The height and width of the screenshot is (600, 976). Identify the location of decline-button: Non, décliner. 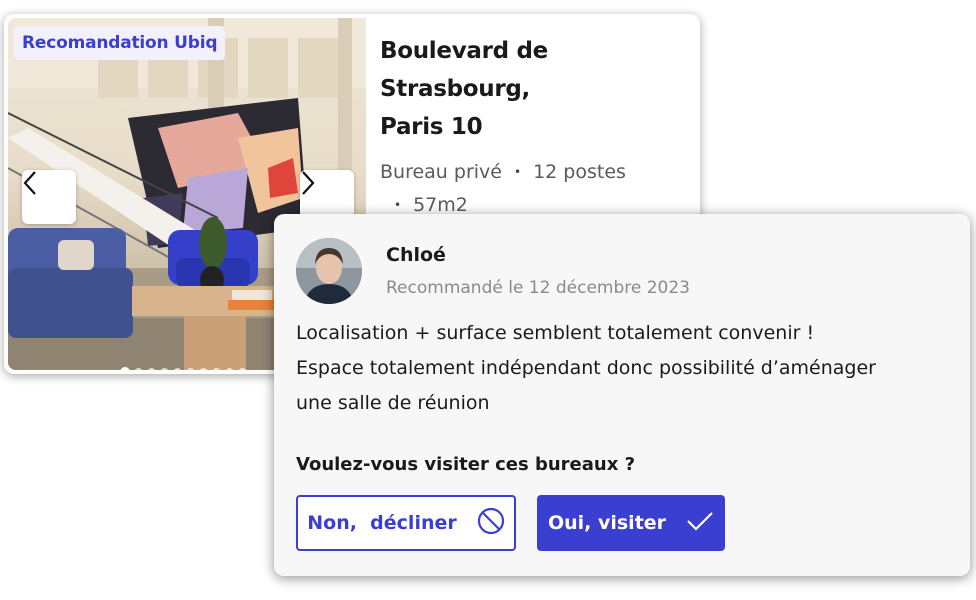
(406, 523).